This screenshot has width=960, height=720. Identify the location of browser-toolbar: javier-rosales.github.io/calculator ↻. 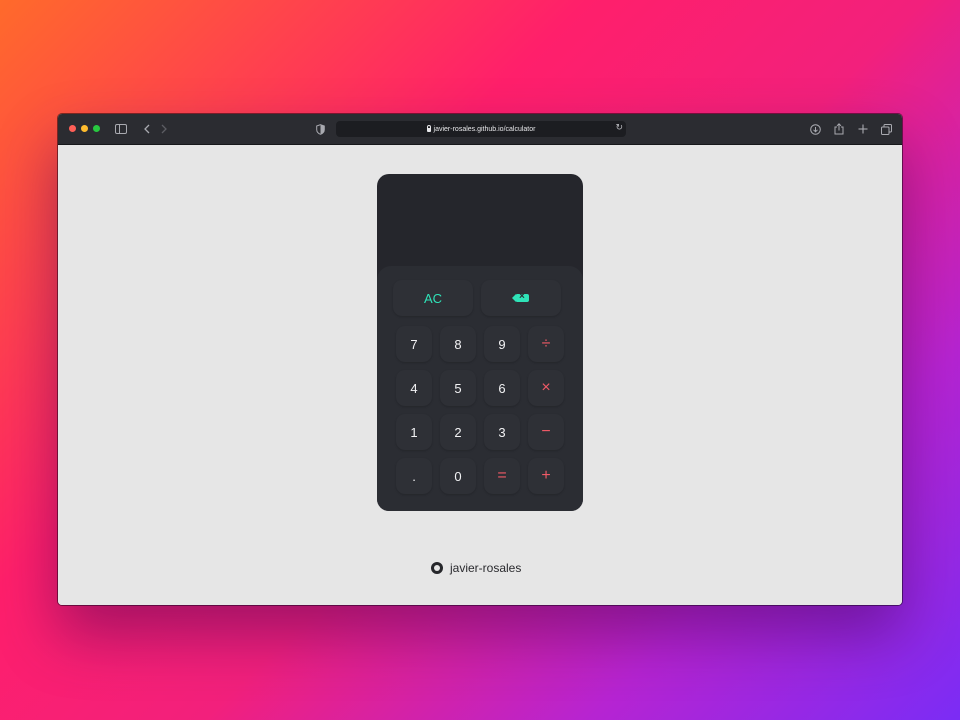
(480, 129).